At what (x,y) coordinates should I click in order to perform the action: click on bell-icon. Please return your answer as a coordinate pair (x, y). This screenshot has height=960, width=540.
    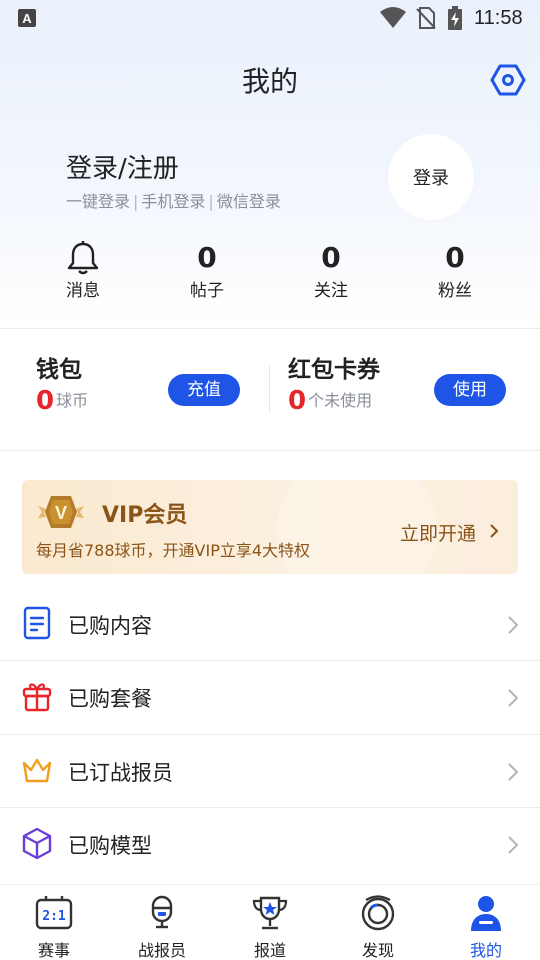
    Looking at the image, I should click on (83, 258).